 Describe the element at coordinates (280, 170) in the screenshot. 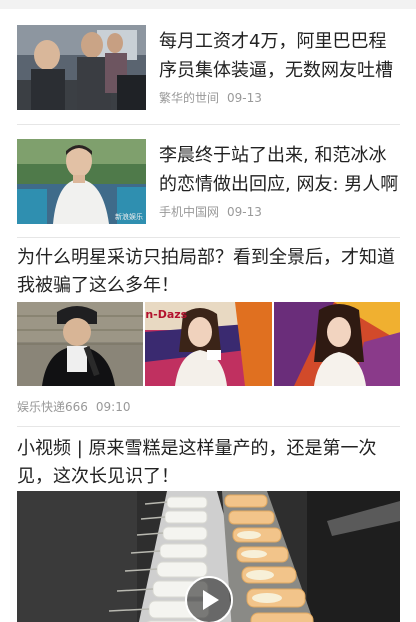

I see `news-title-2: 李晨终于站了出来, 和范冰冰的恋情做出回应, 网友: 男人啊` at that location.